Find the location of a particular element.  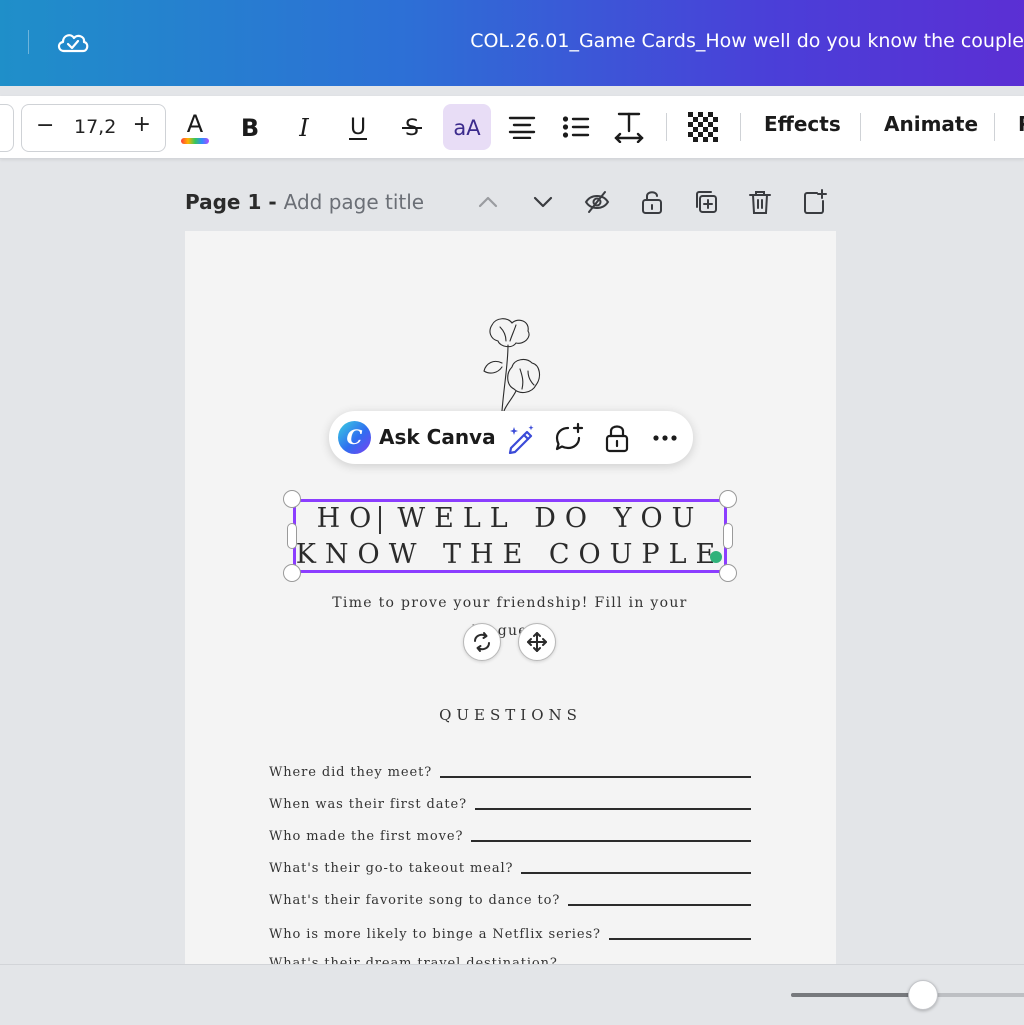

cloud-saved-icon is located at coordinates (73, 42).